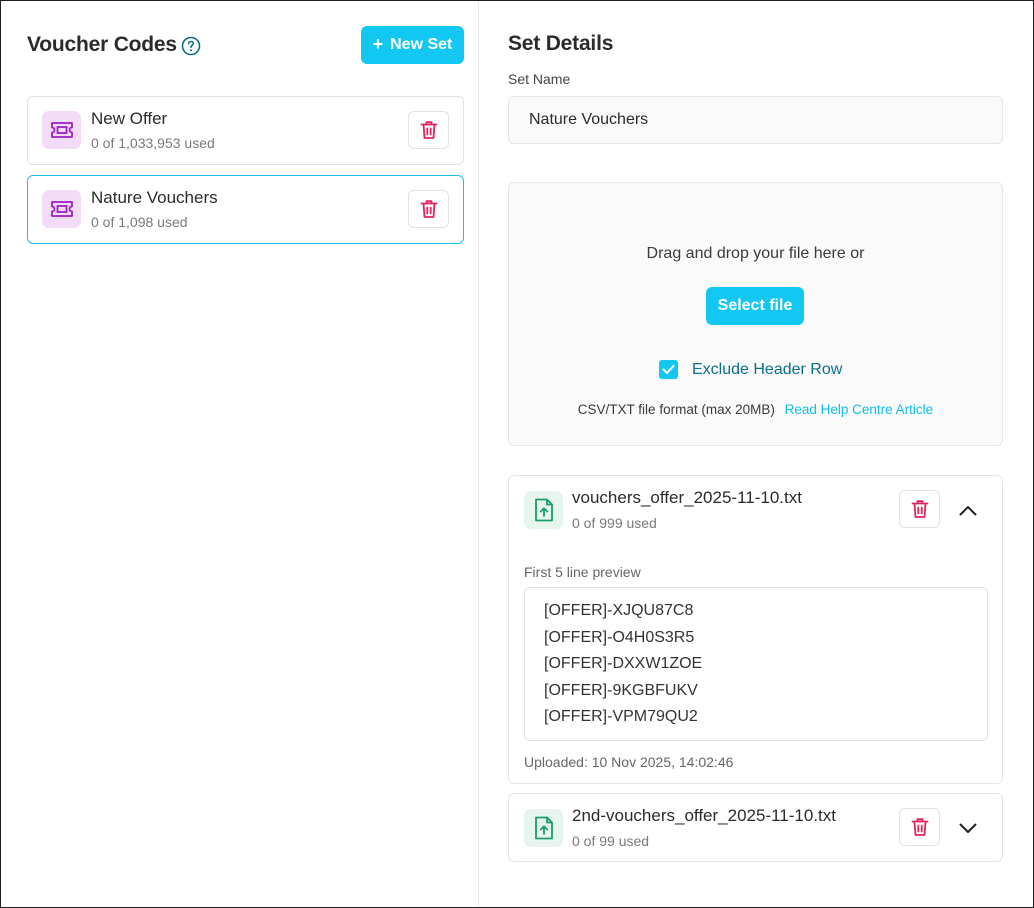  I want to click on set-usage: 0 of 1,098 used, so click(139, 222).